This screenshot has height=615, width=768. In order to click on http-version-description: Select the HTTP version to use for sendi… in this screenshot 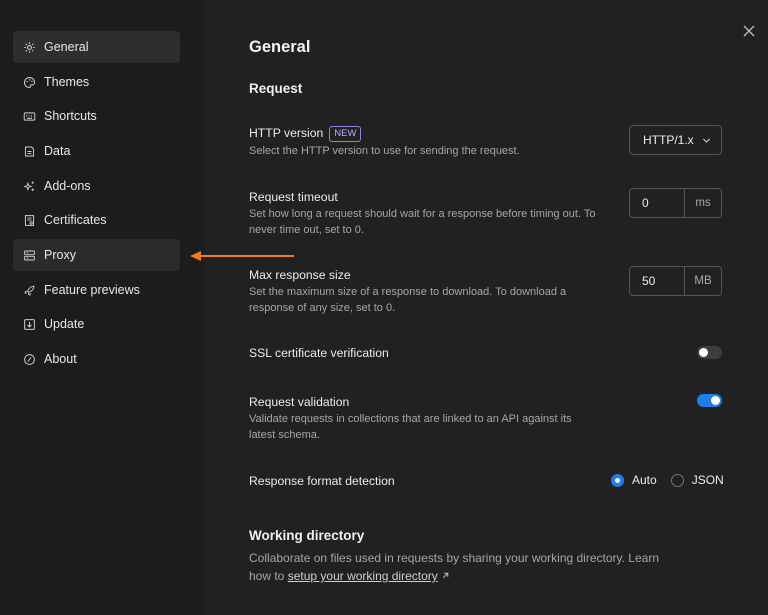, I will do `click(384, 151)`.